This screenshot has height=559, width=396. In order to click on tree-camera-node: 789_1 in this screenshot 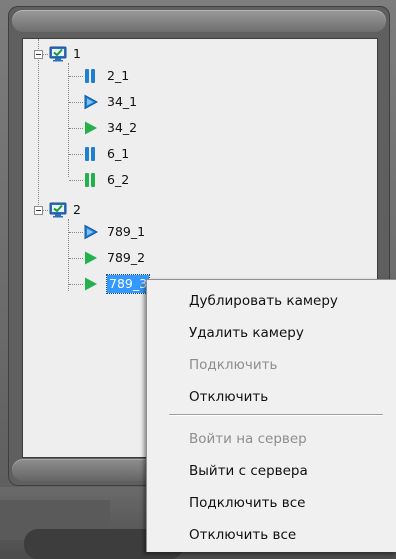, I will do `click(114, 232)`.